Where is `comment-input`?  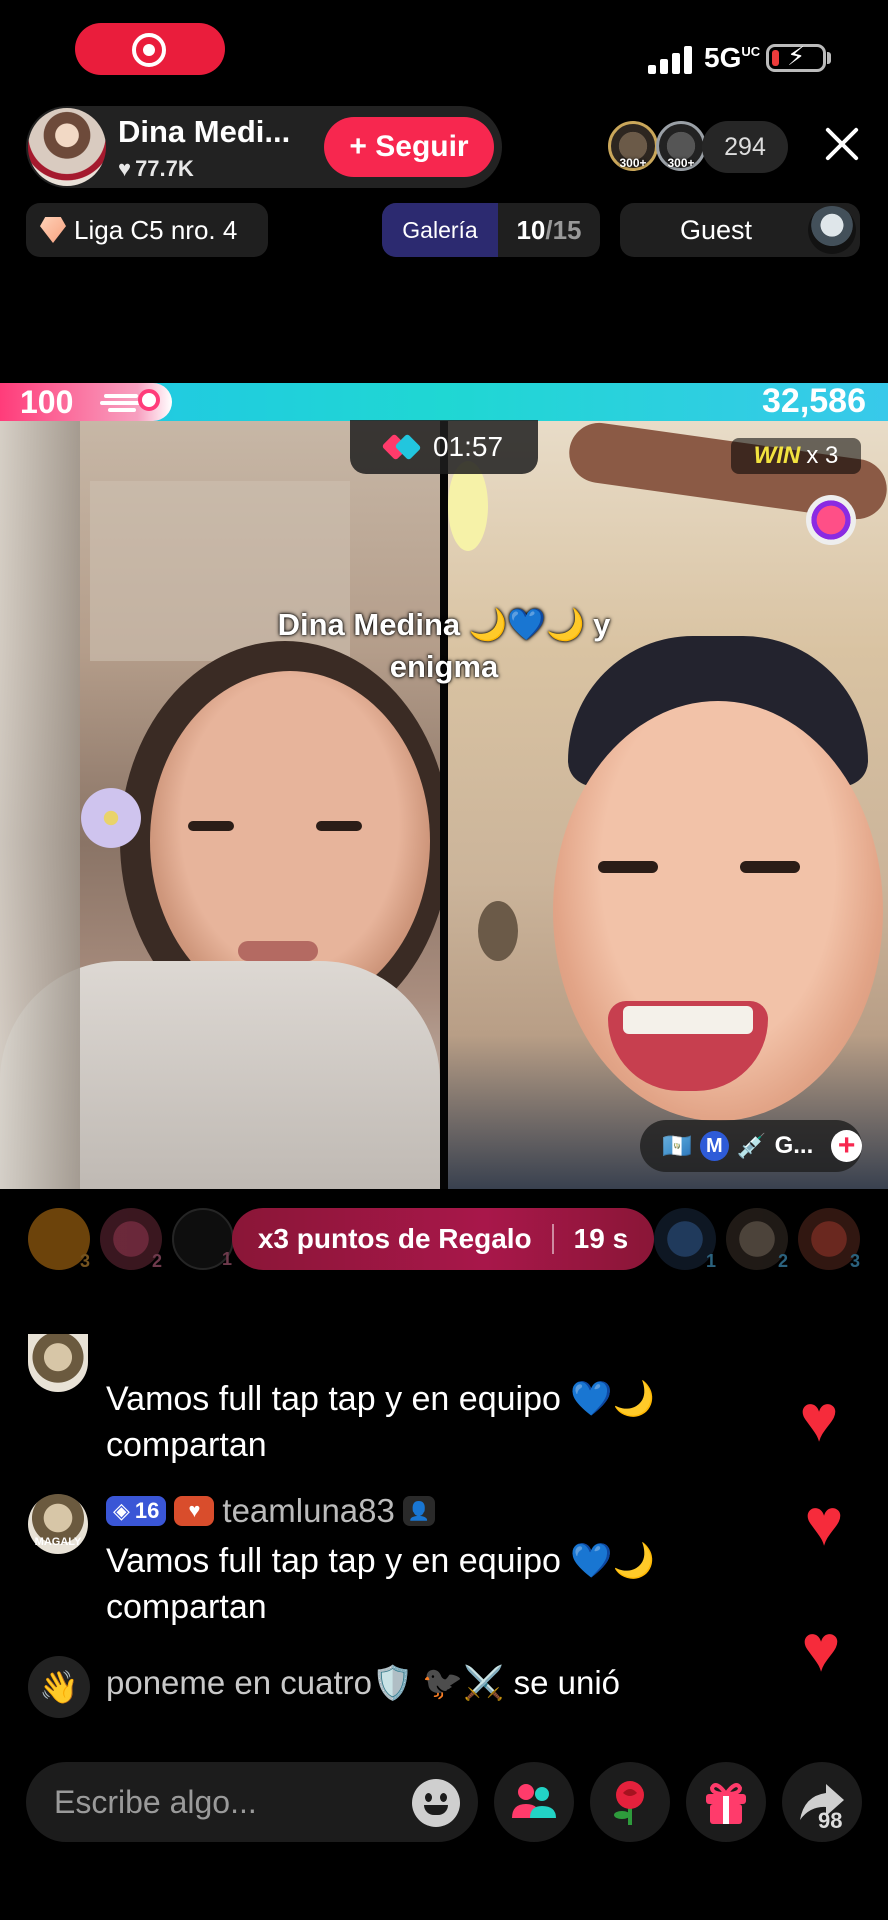
comment-input is located at coordinates (252, 1802).